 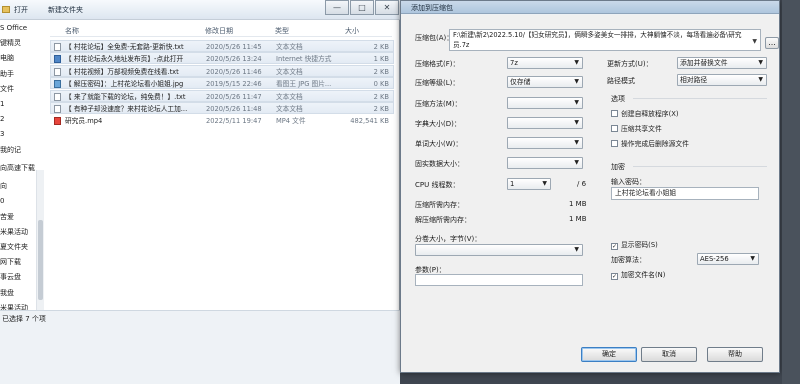 What do you see at coordinates (289, 96) in the screenshot?
I see `file-type: 文本文档` at bounding box center [289, 96].